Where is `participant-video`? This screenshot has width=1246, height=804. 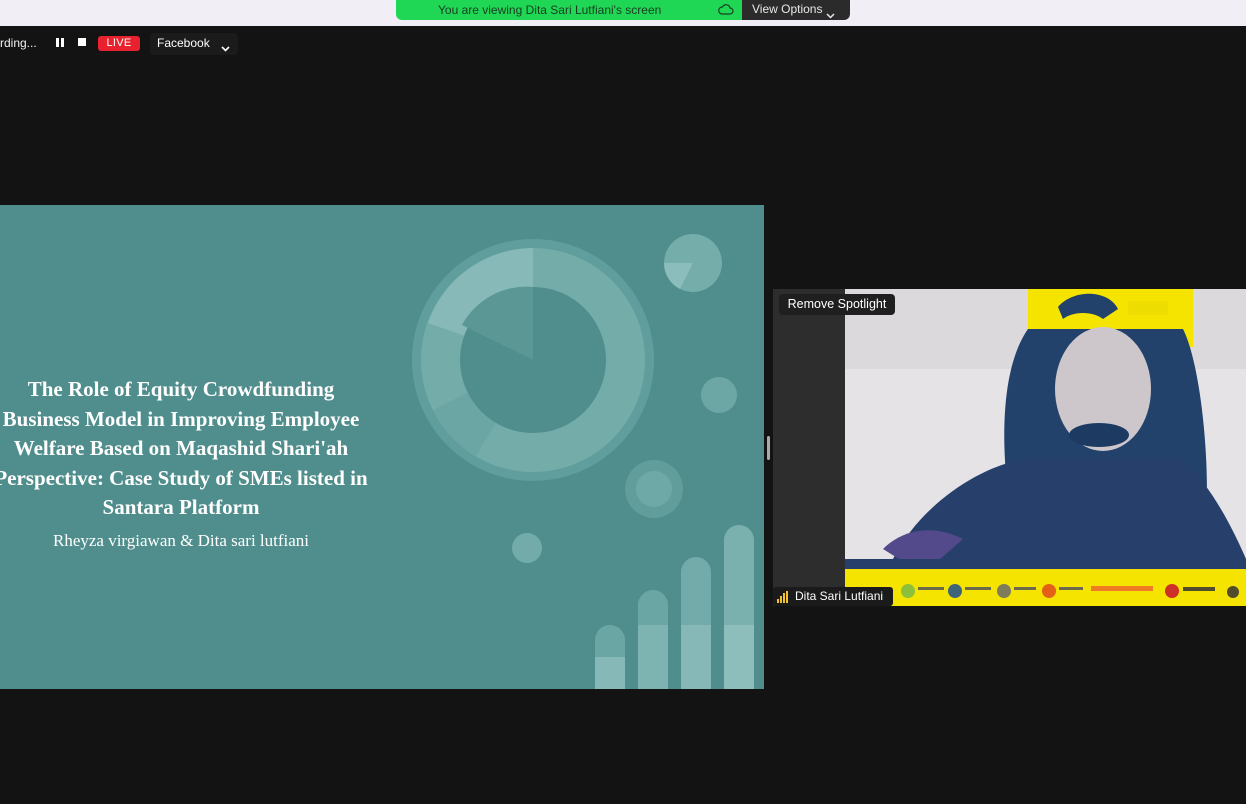 participant-video is located at coordinates (1009, 447).